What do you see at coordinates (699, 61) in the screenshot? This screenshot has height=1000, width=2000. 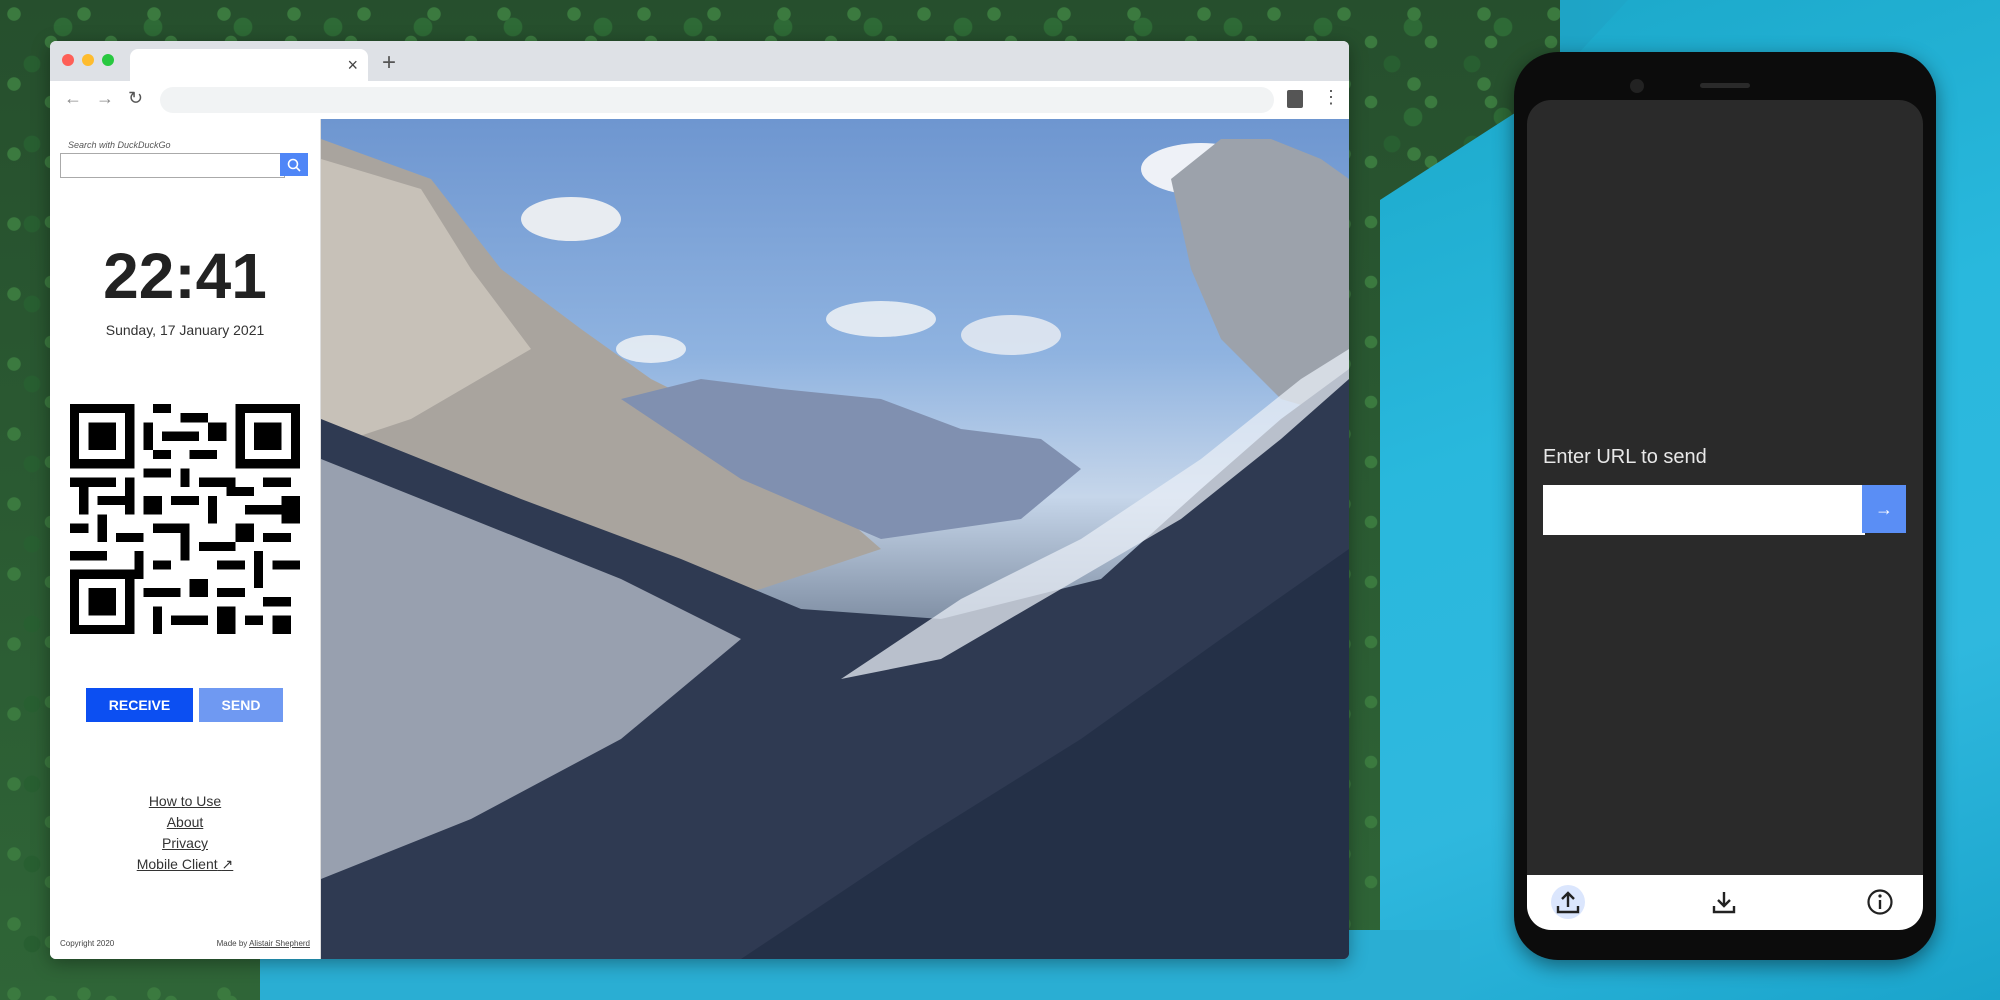 I see `tab-bar: × +` at bounding box center [699, 61].